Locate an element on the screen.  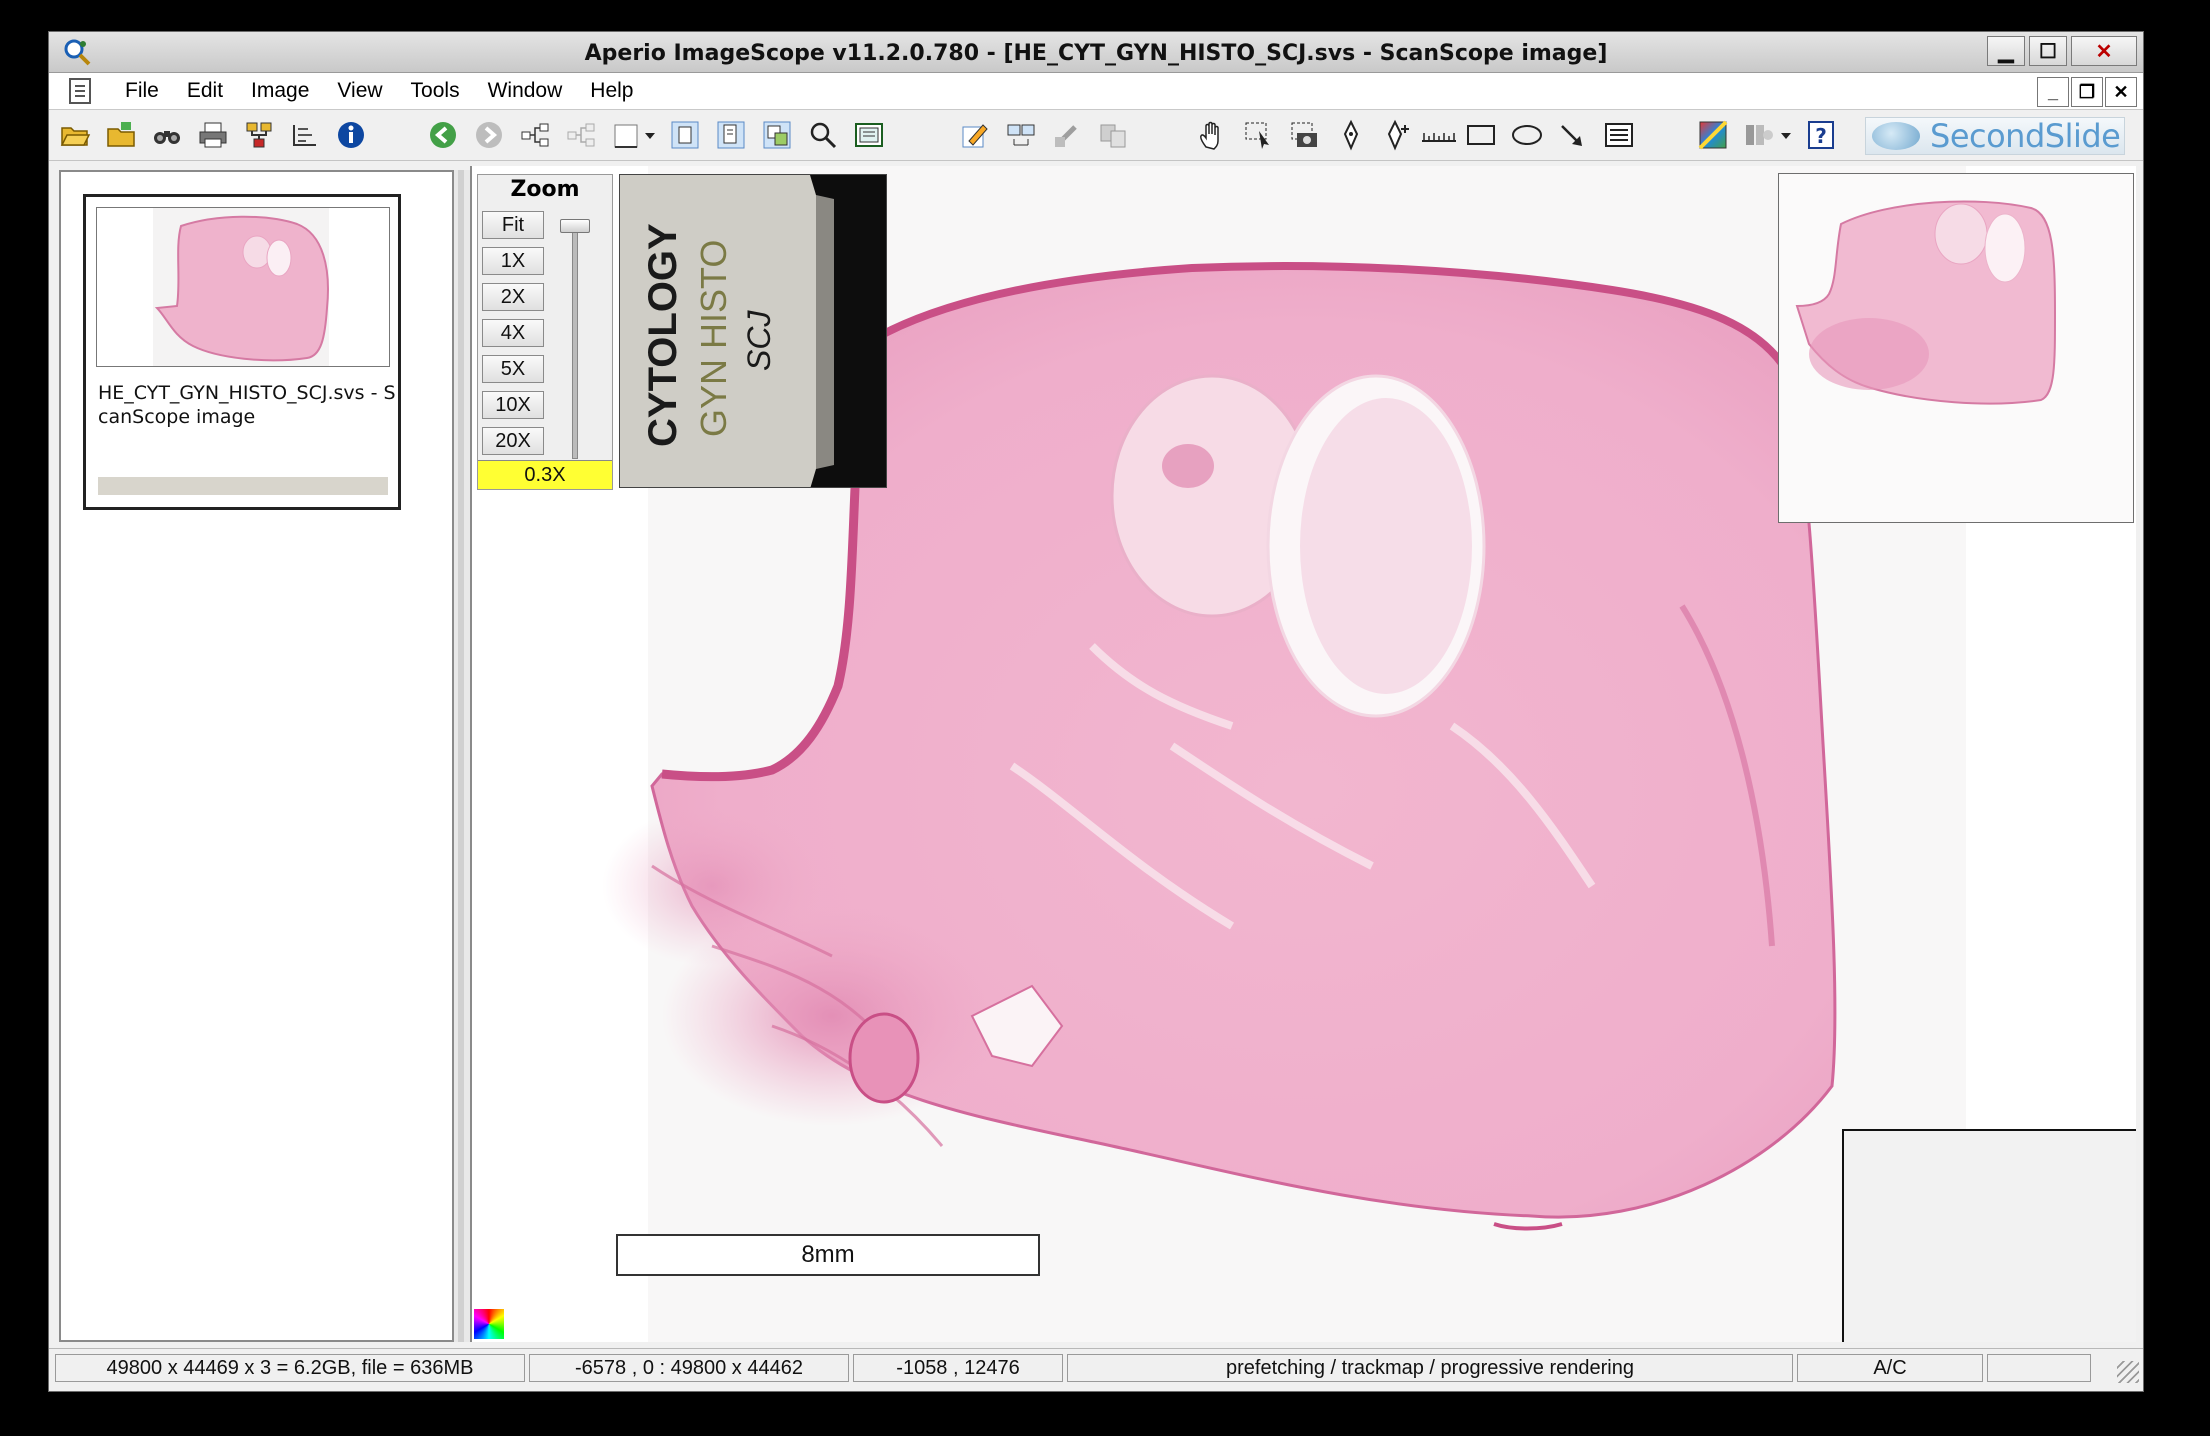
secondslide-button: SecondSlide is located at coordinates (1995, 136).